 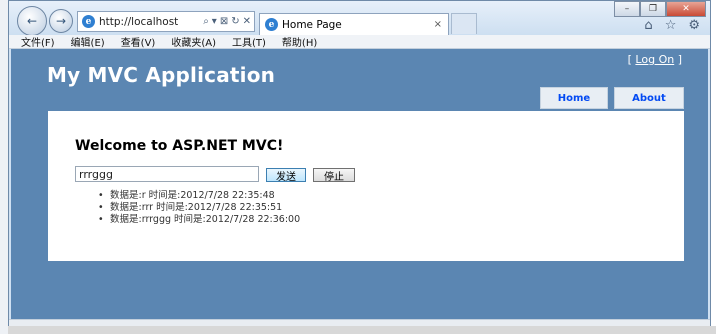 I want to click on back-arrow-icon: ←, so click(x=32, y=21).